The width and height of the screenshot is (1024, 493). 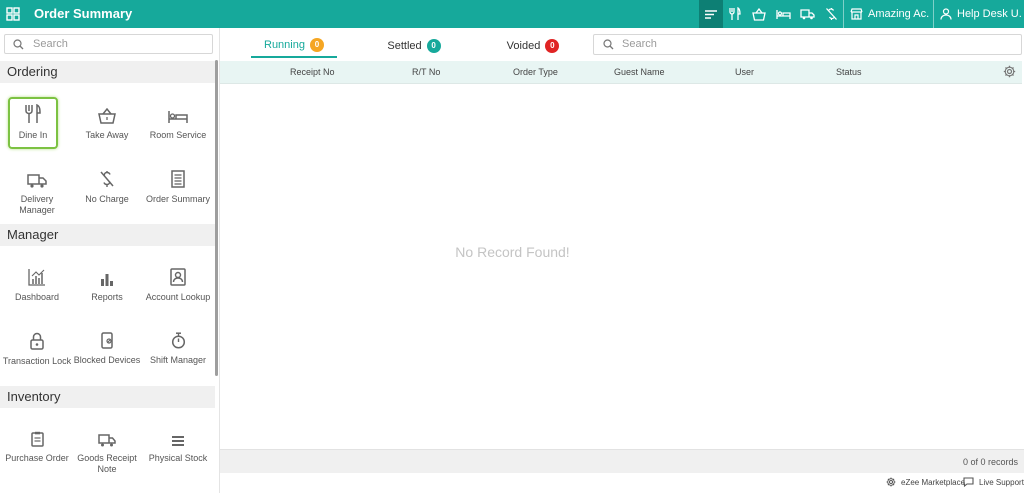 What do you see at coordinates (622, 461) in the screenshot?
I see `table-footer: 0 of 0 records` at bounding box center [622, 461].